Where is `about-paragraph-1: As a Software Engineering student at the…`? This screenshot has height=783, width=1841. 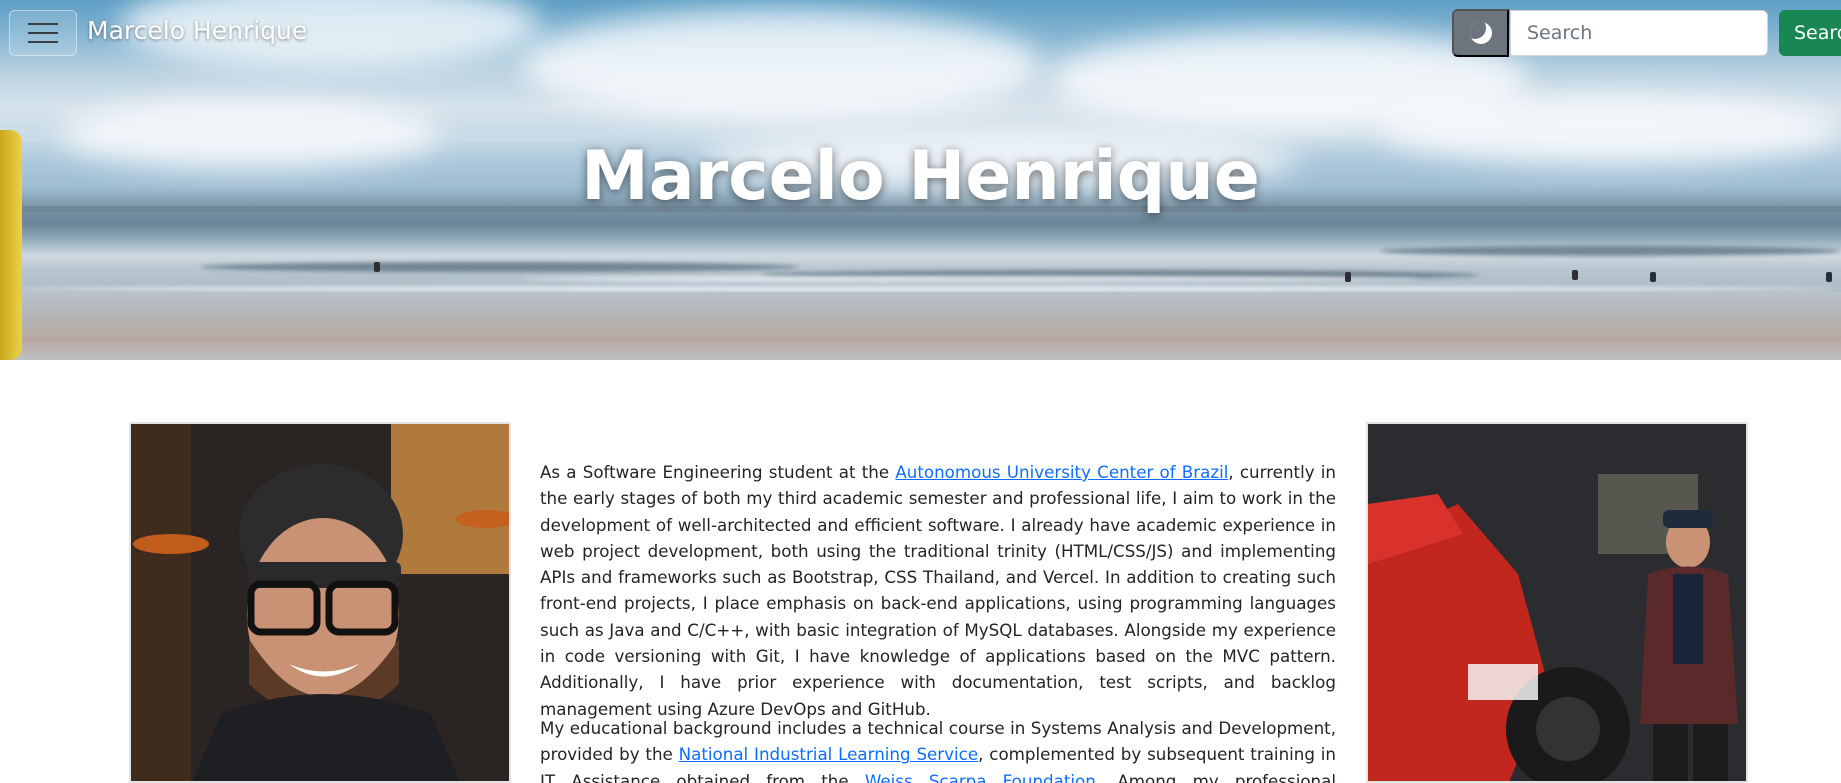
about-paragraph-1: As a Software Engineering student at the… is located at coordinates (938, 590).